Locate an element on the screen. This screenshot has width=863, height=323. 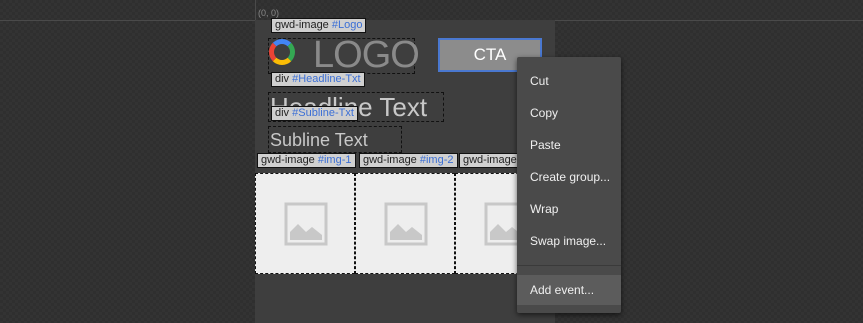
ring-logo-icon is located at coordinates (282, 52).